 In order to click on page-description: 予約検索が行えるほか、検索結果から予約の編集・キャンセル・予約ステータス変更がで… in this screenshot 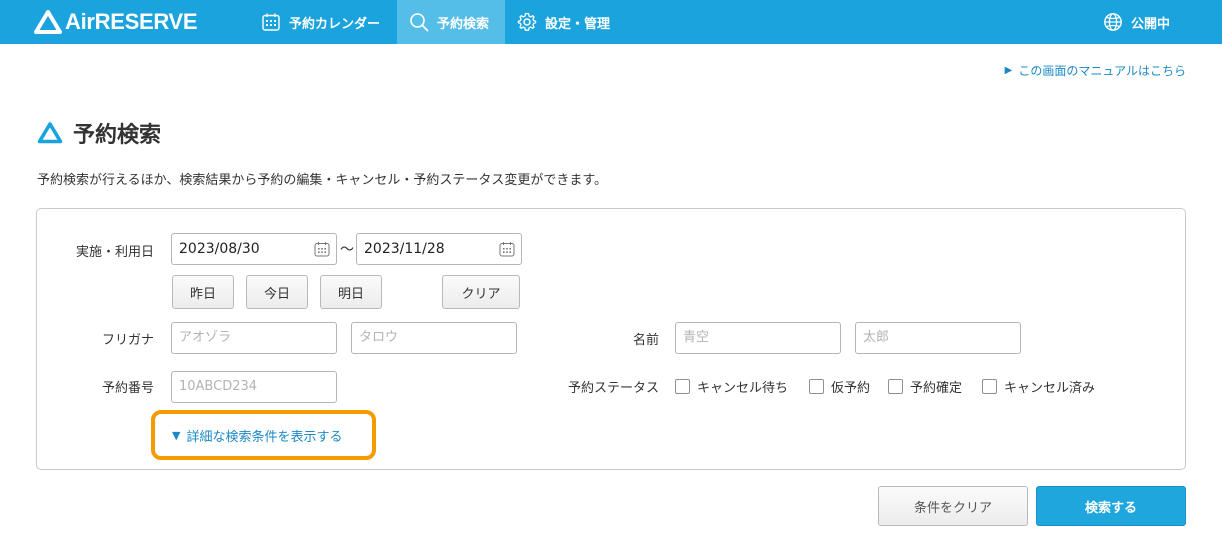, I will do `click(322, 180)`.